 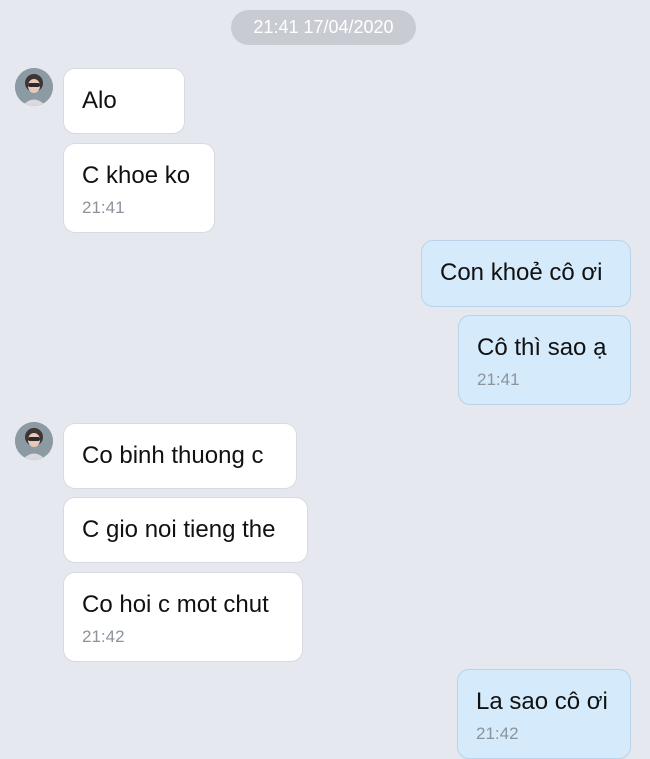 I want to click on message-text: Co hoi c mot chut, so click(x=175, y=604).